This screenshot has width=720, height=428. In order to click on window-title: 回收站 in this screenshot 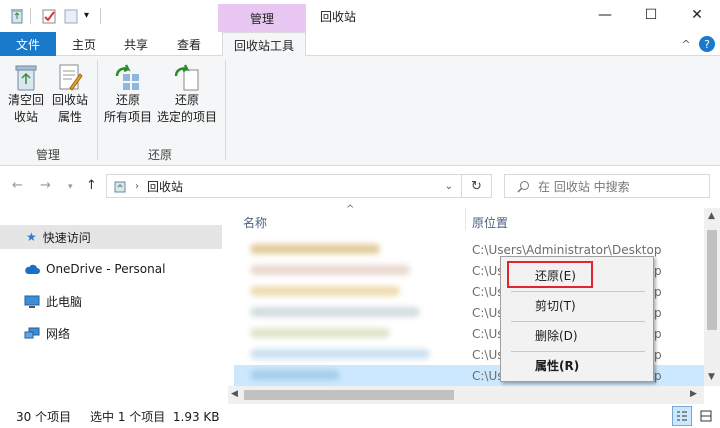, I will do `click(338, 17)`.